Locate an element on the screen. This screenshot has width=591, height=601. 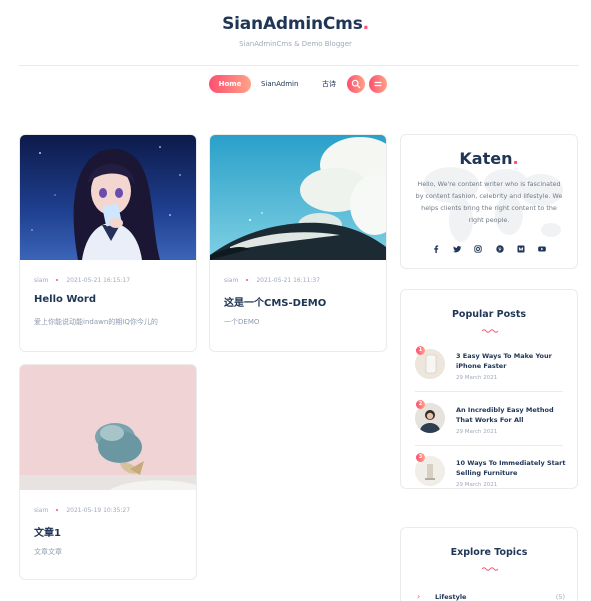
widget-title: Explore Topics is located at coordinates (489, 552).